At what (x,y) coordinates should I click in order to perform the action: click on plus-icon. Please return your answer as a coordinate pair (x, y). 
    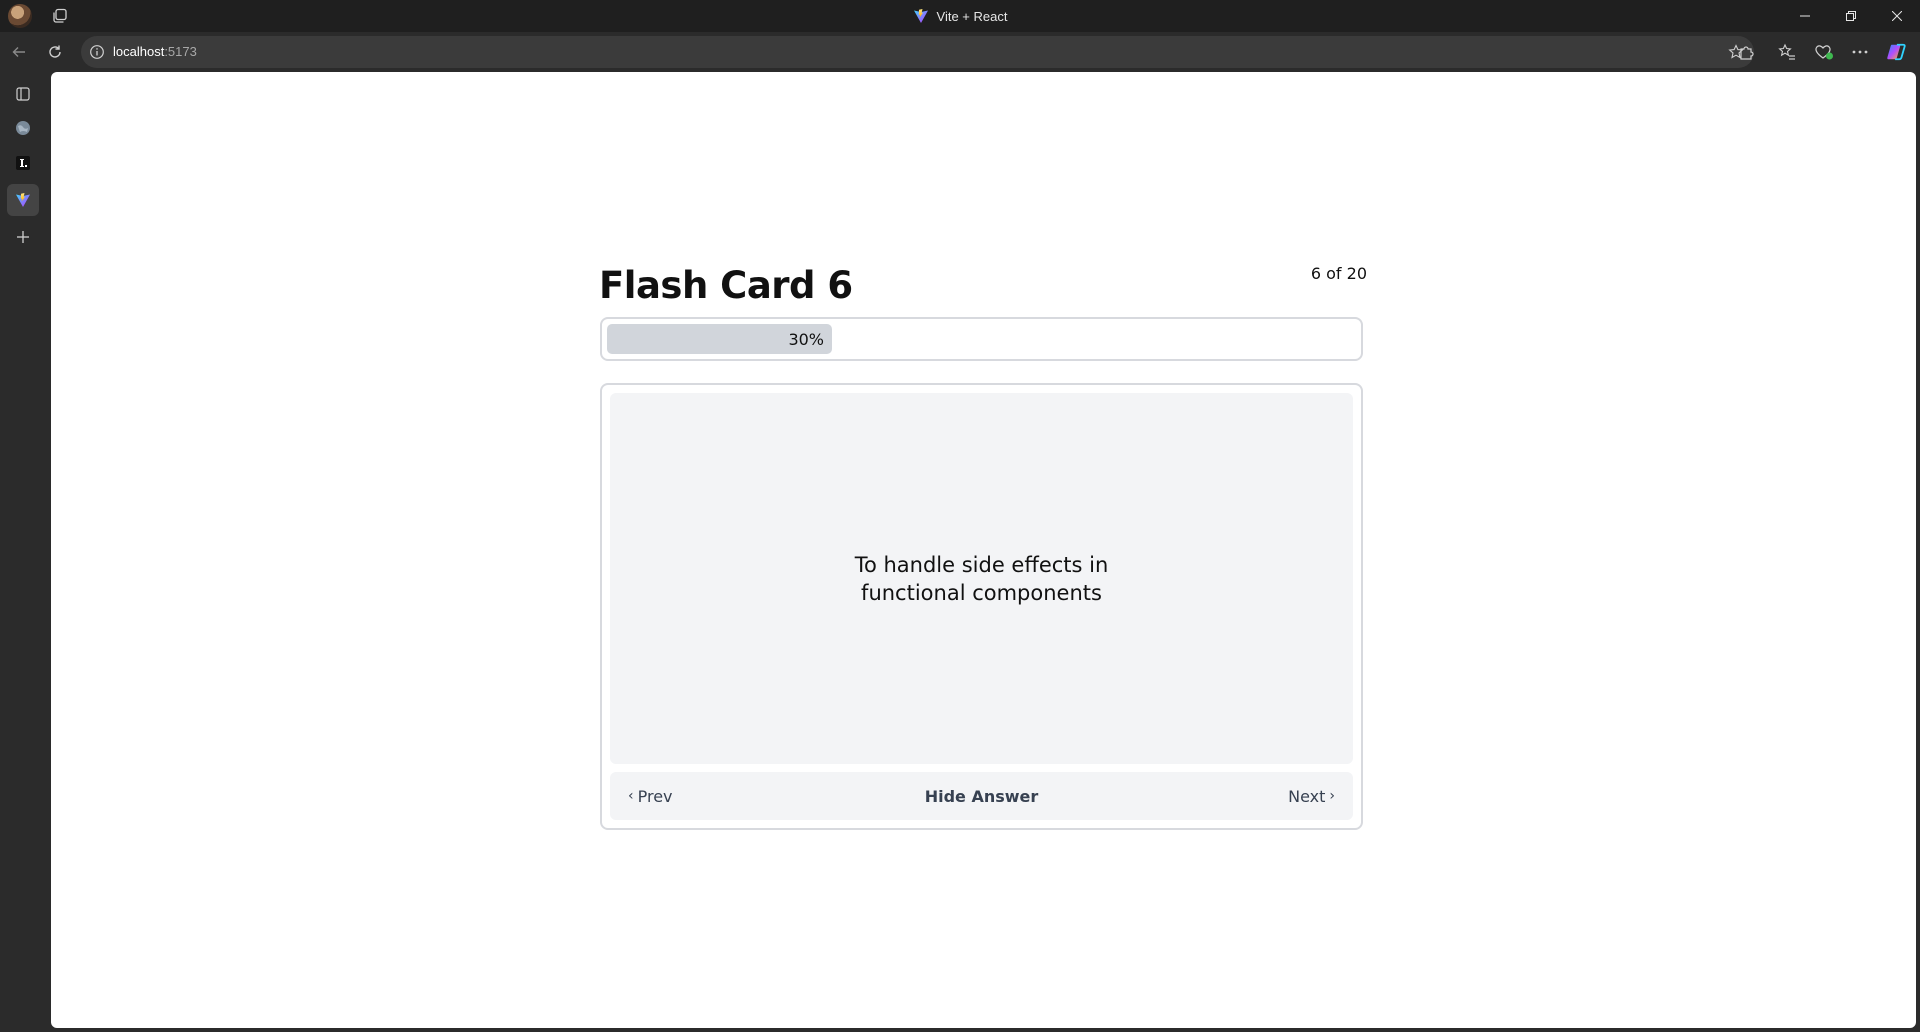
    Looking at the image, I should click on (23, 237).